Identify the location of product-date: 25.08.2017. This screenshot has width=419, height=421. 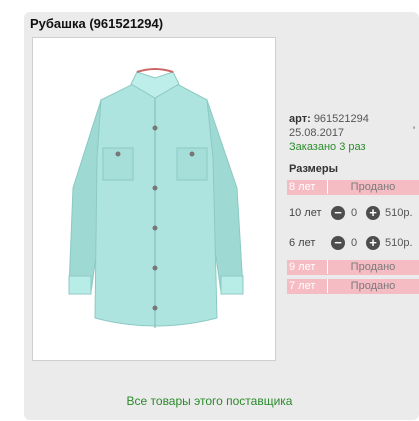
(317, 133).